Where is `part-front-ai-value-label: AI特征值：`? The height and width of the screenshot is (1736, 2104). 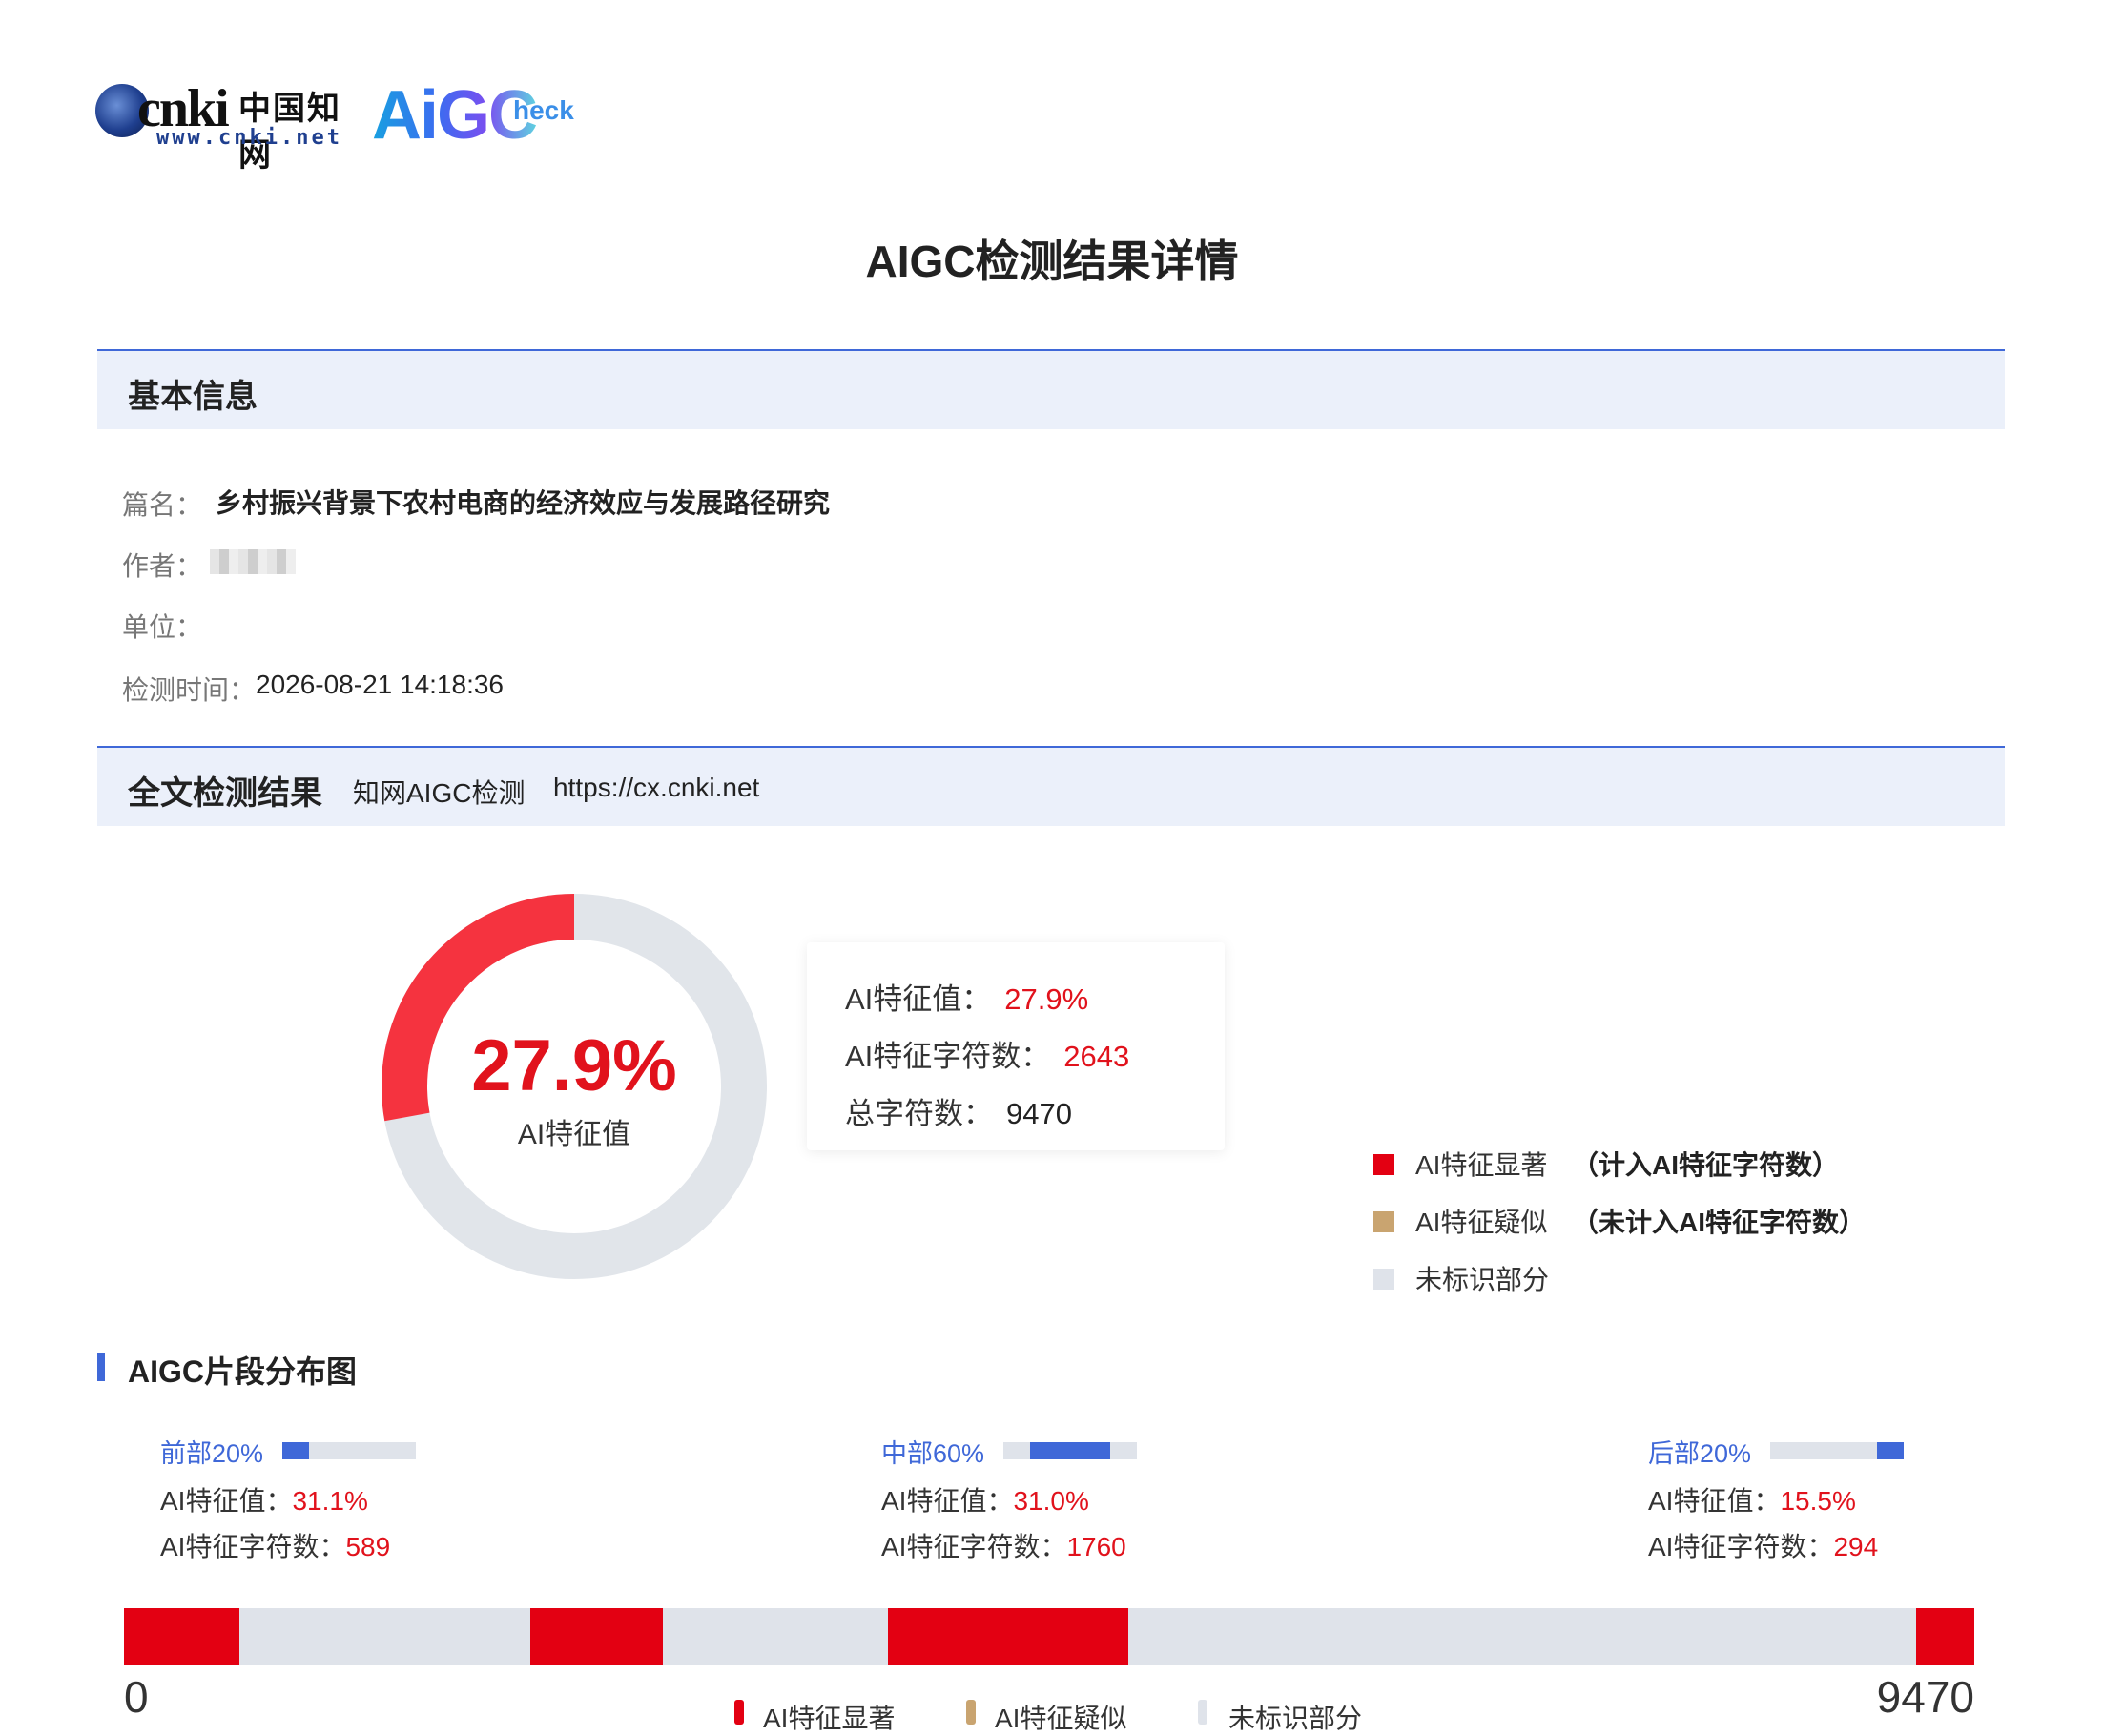 part-front-ai-value-label: AI特征值： is located at coordinates (226, 1501).